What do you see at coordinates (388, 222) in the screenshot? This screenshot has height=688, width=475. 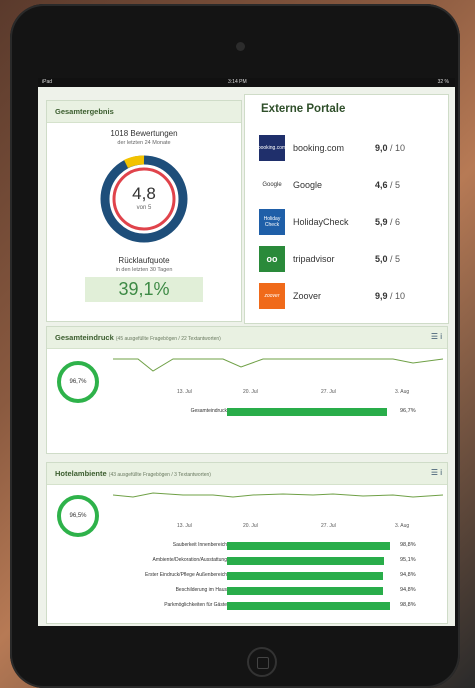 I see `portal-score: 5,9 / 6` at bounding box center [388, 222].